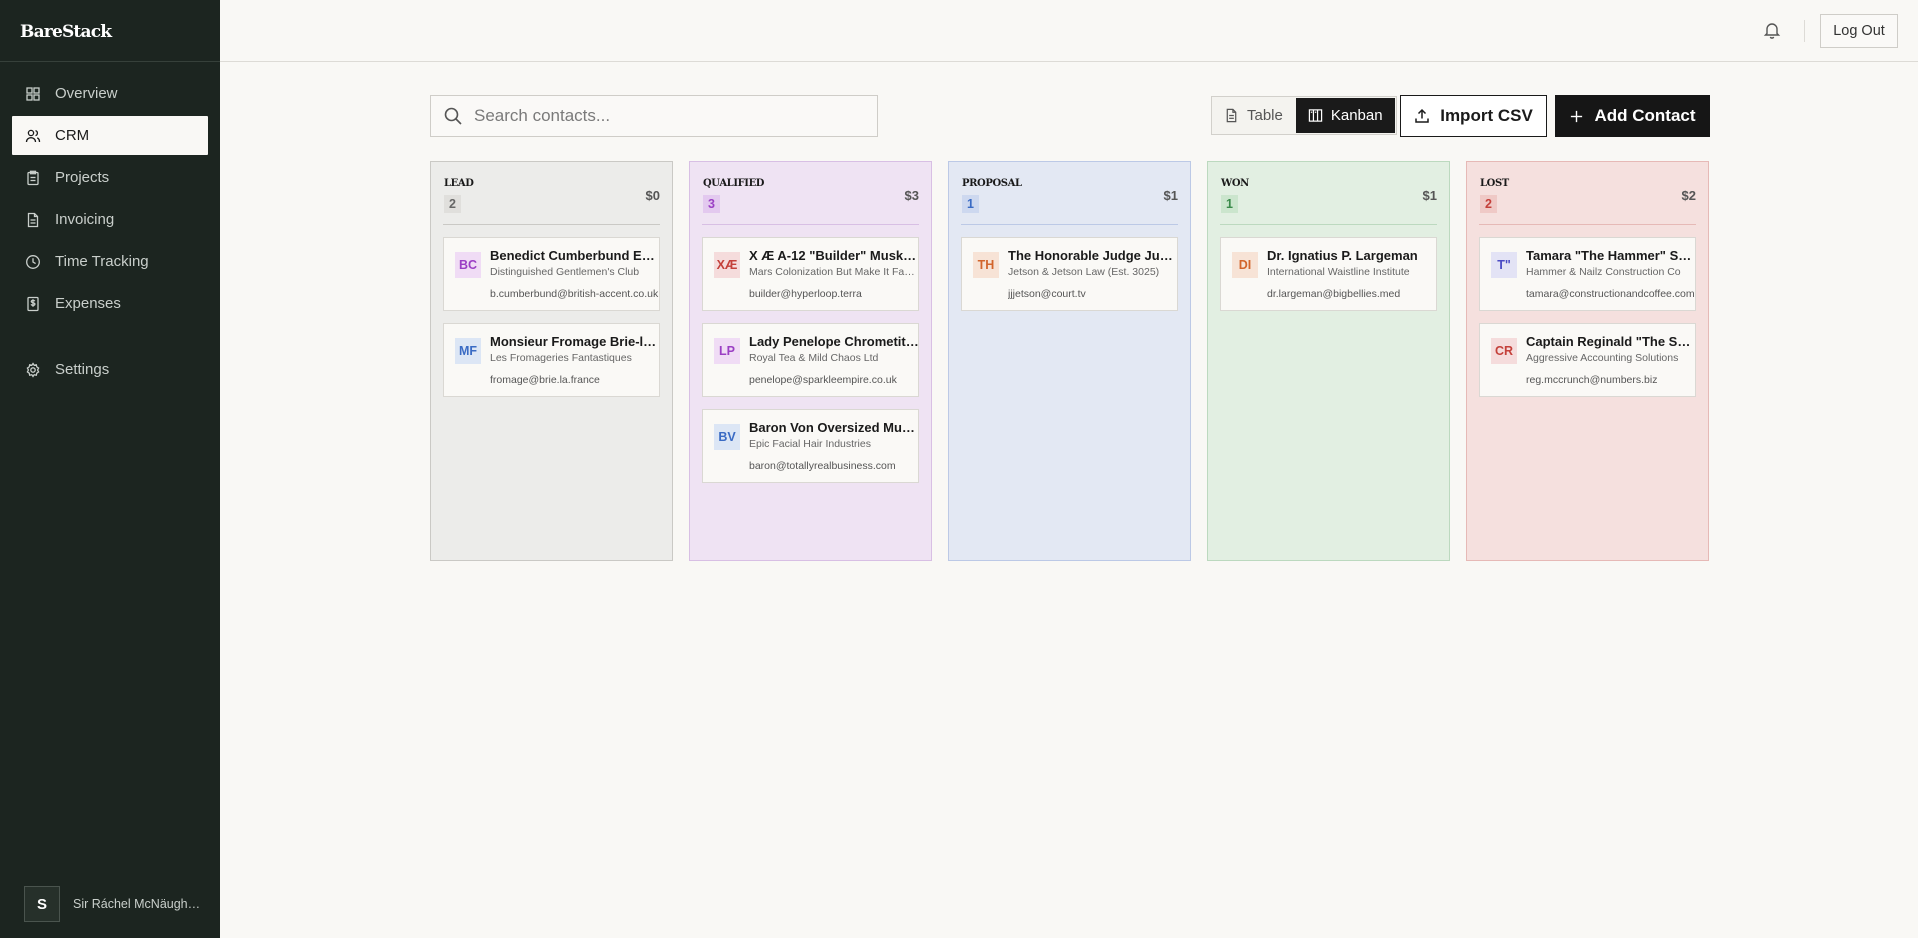 This screenshot has height=938, width=1918. What do you see at coordinates (82, 177) in the screenshot?
I see `sidebar-item-label: Projects` at bounding box center [82, 177].